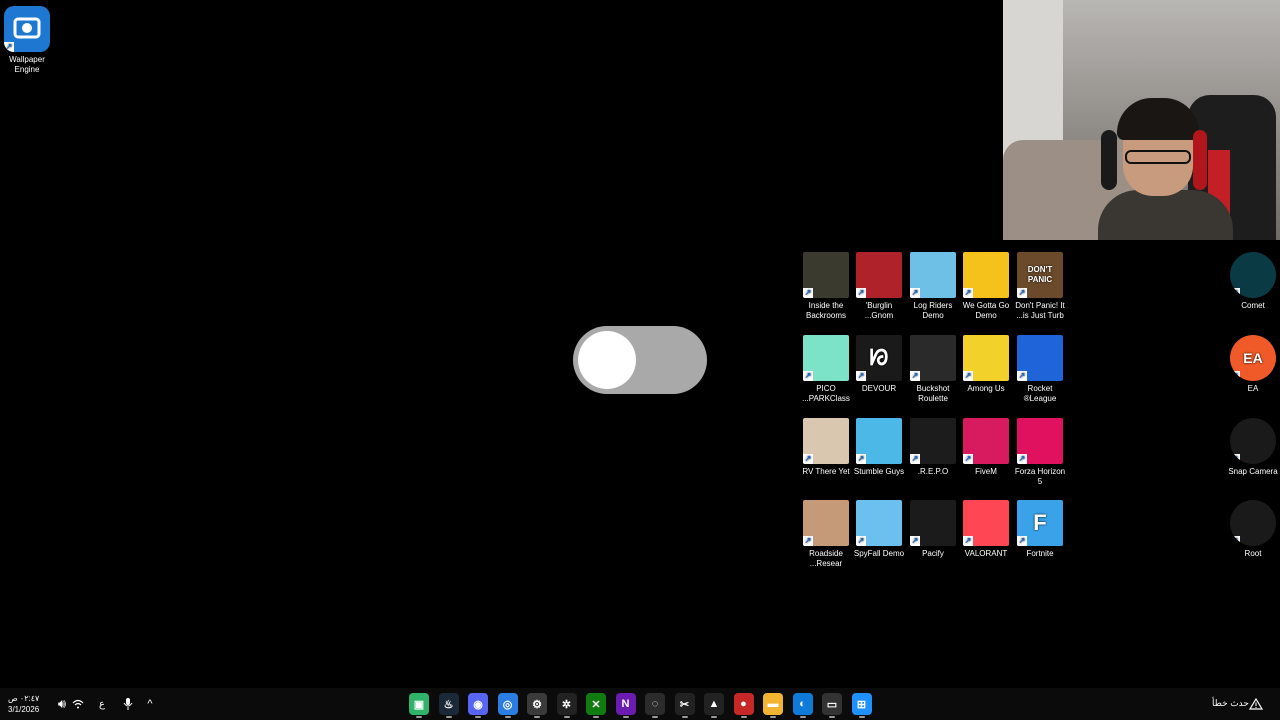  What do you see at coordinates (826, 558) in the screenshot?
I see `desktop-icon-label: Roadside ...Resear` at bounding box center [826, 558].